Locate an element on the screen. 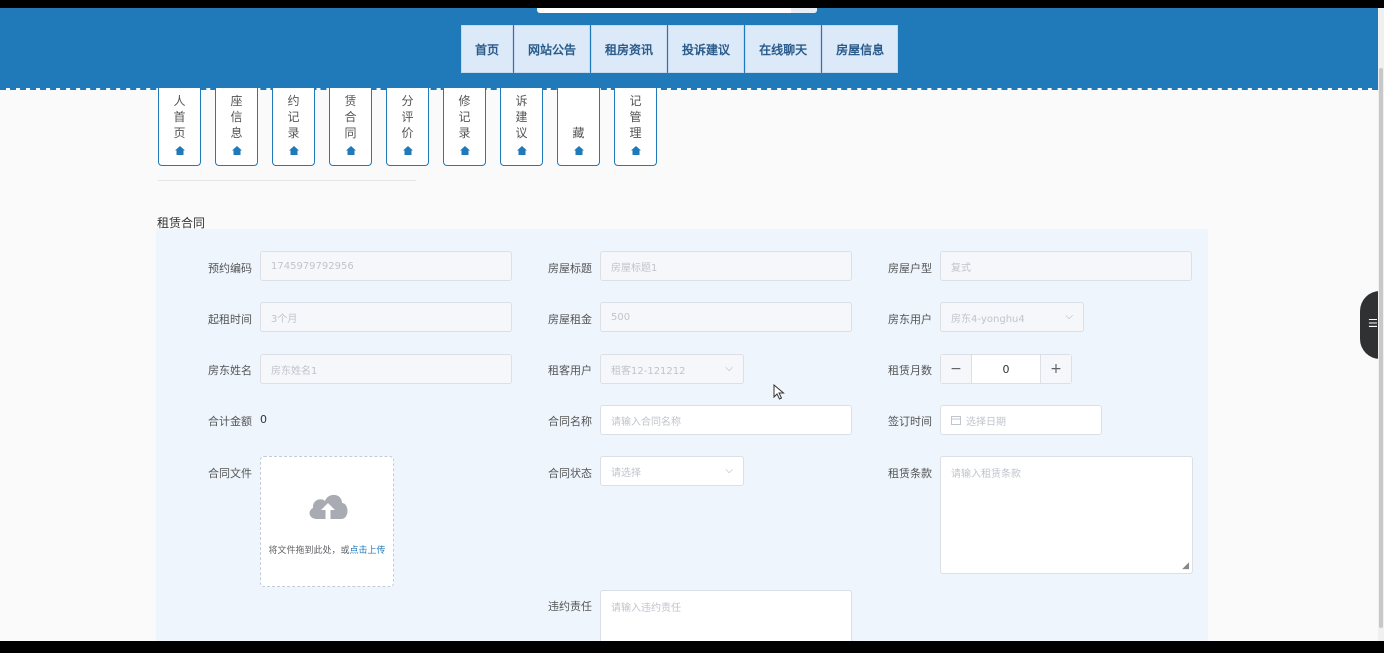 Image resolution: width=1384 pixels, height=653 pixels. landlord-user-value: 房东4-yonghu4 is located at coordinates (988, 319).